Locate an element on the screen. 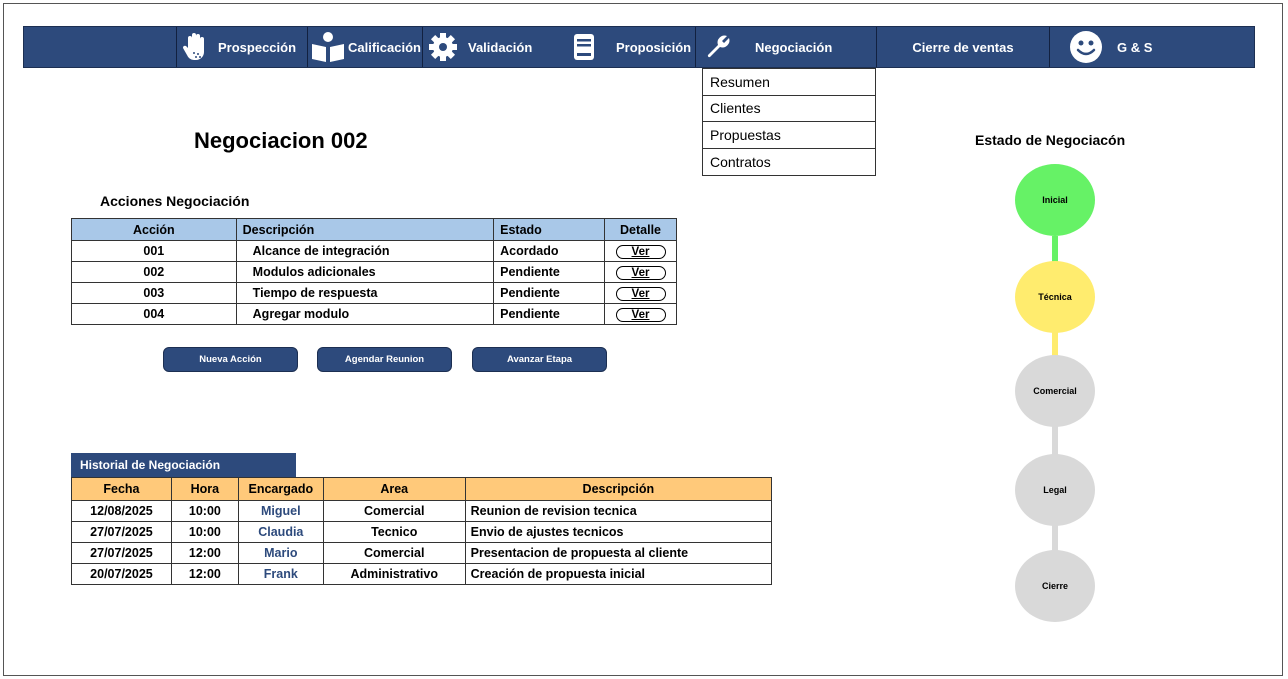  nav-item-calificacion: Calificación is located at coordinates (366, 47).